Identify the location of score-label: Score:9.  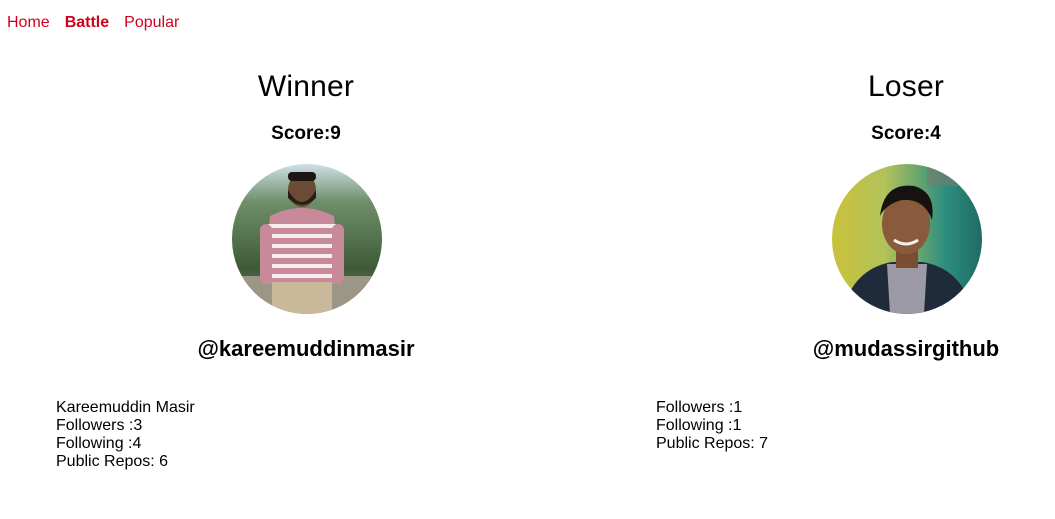
(306, 133).